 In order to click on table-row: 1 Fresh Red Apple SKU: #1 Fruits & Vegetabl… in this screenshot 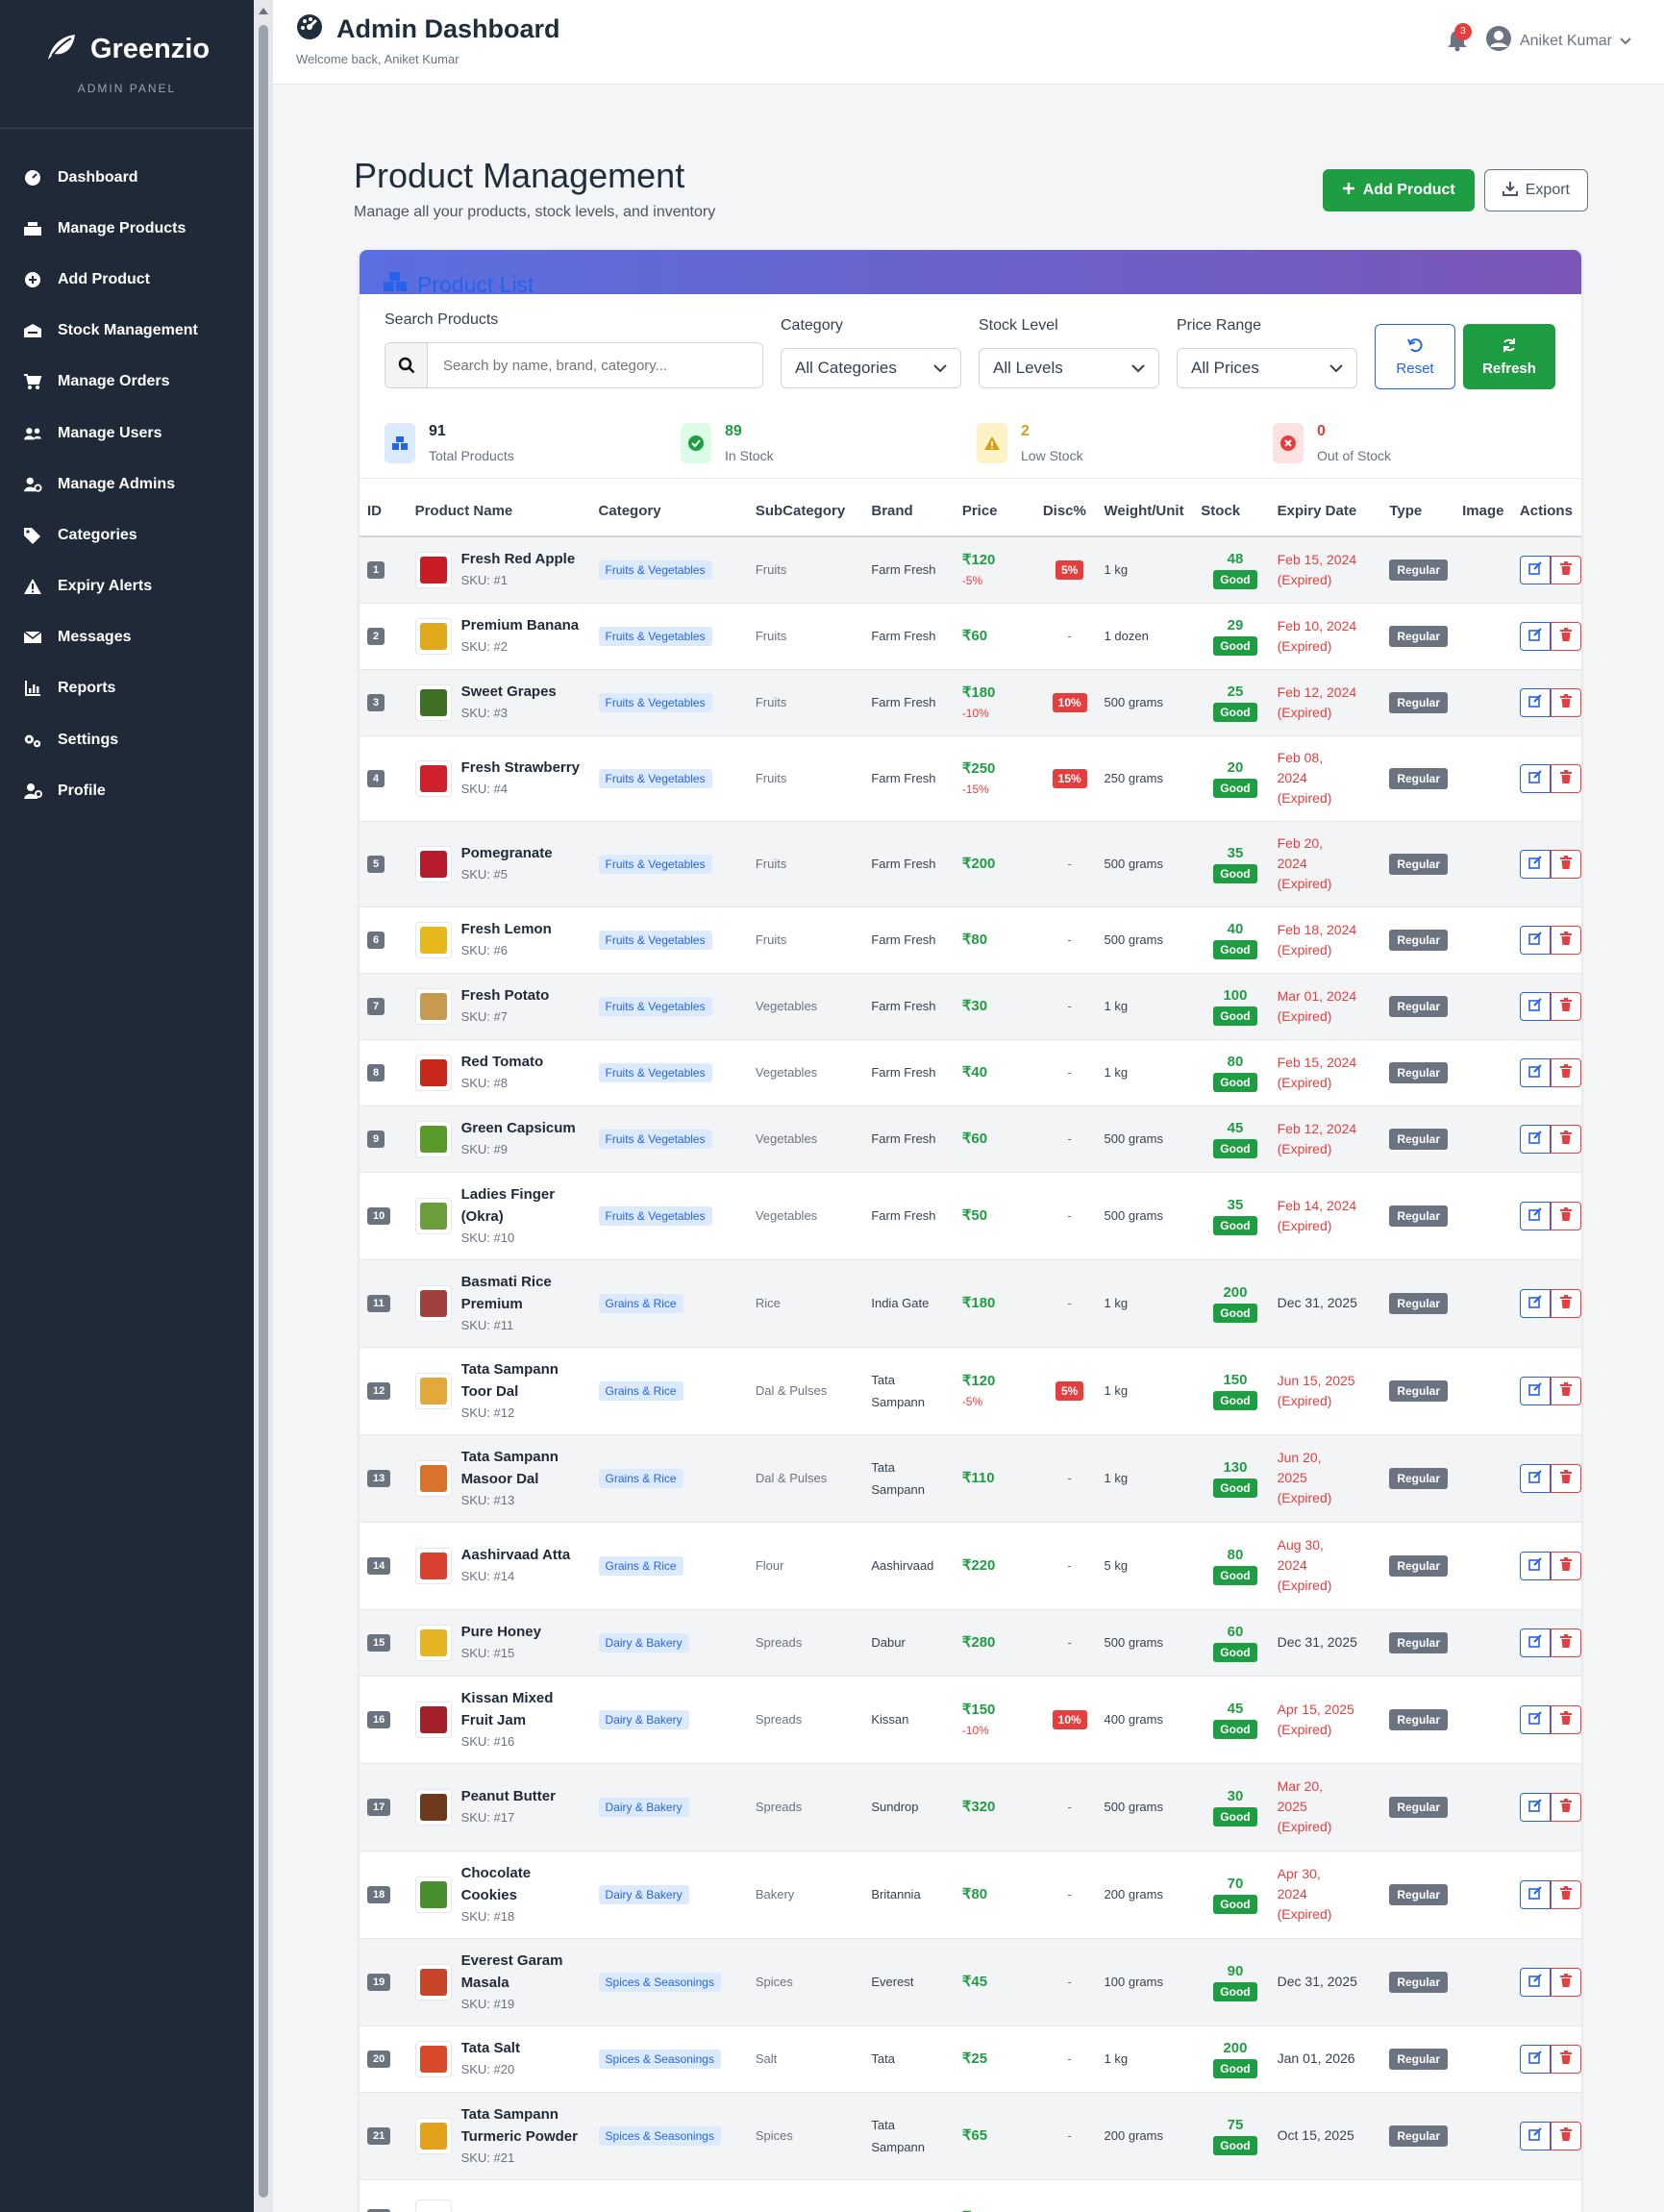, I will do `click(971, 570)`.